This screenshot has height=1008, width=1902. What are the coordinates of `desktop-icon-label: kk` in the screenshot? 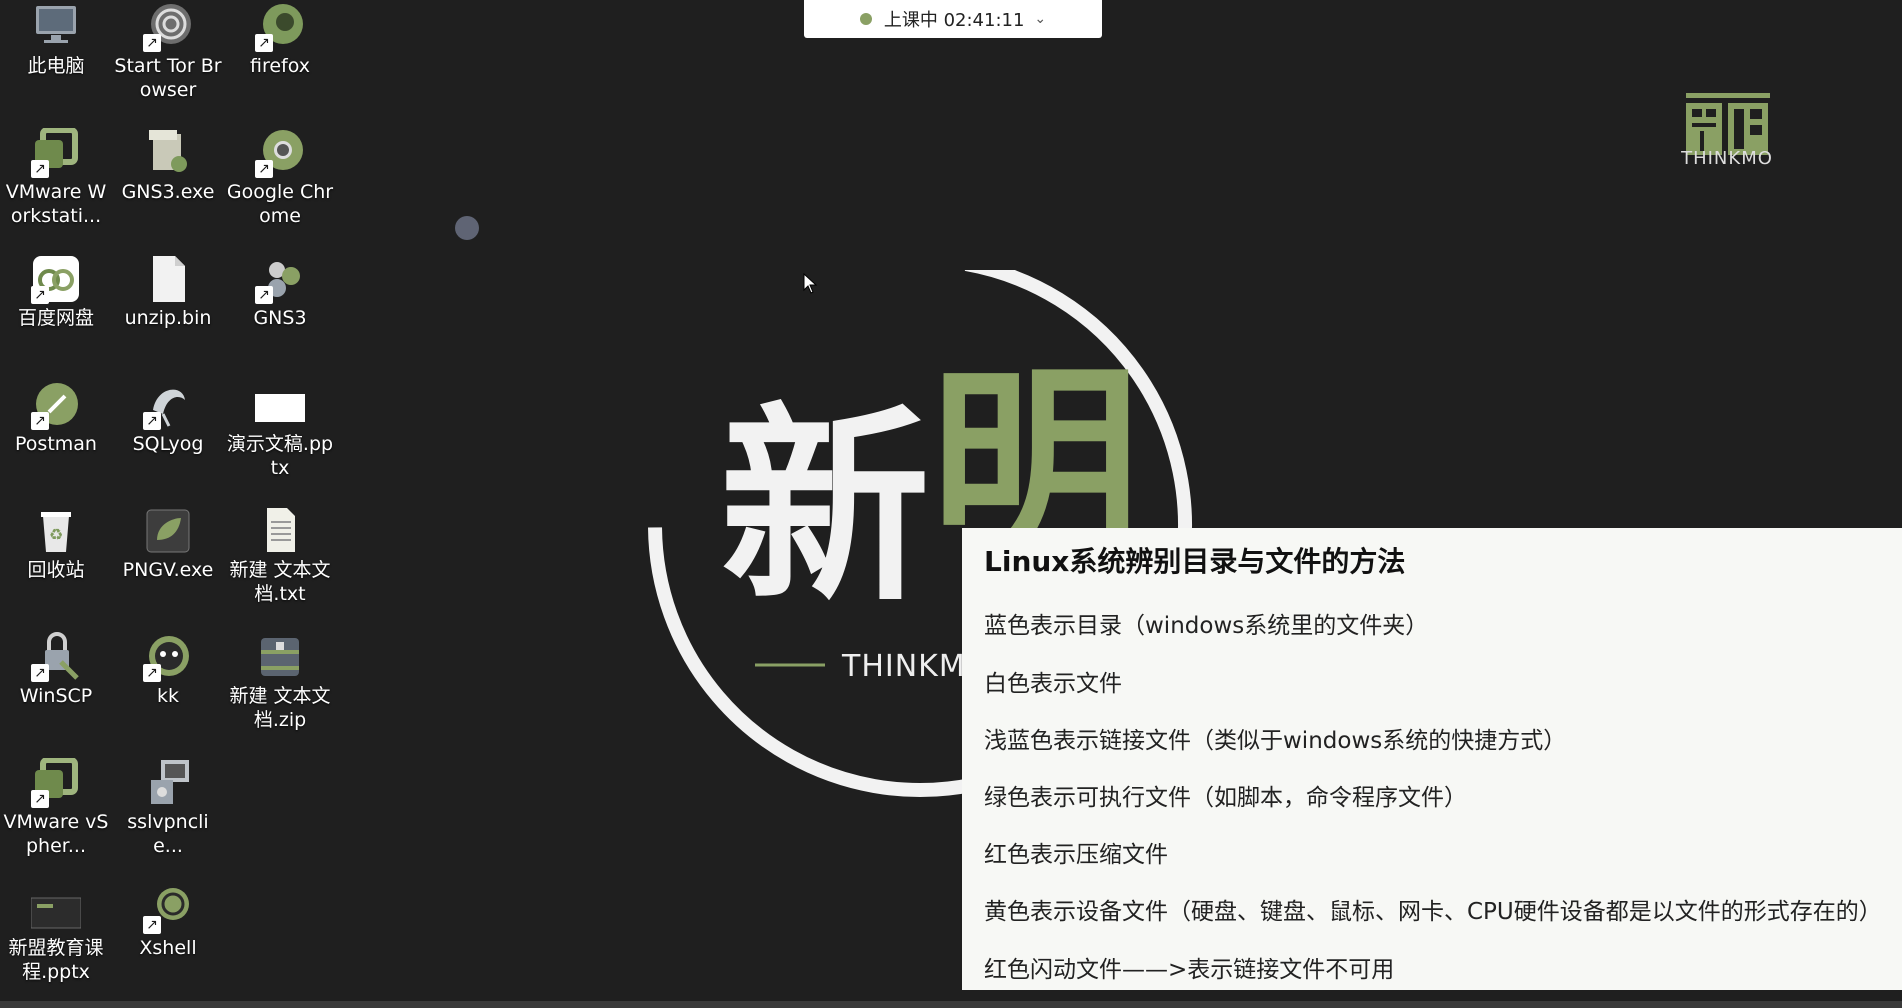 It's located at (167, 696).